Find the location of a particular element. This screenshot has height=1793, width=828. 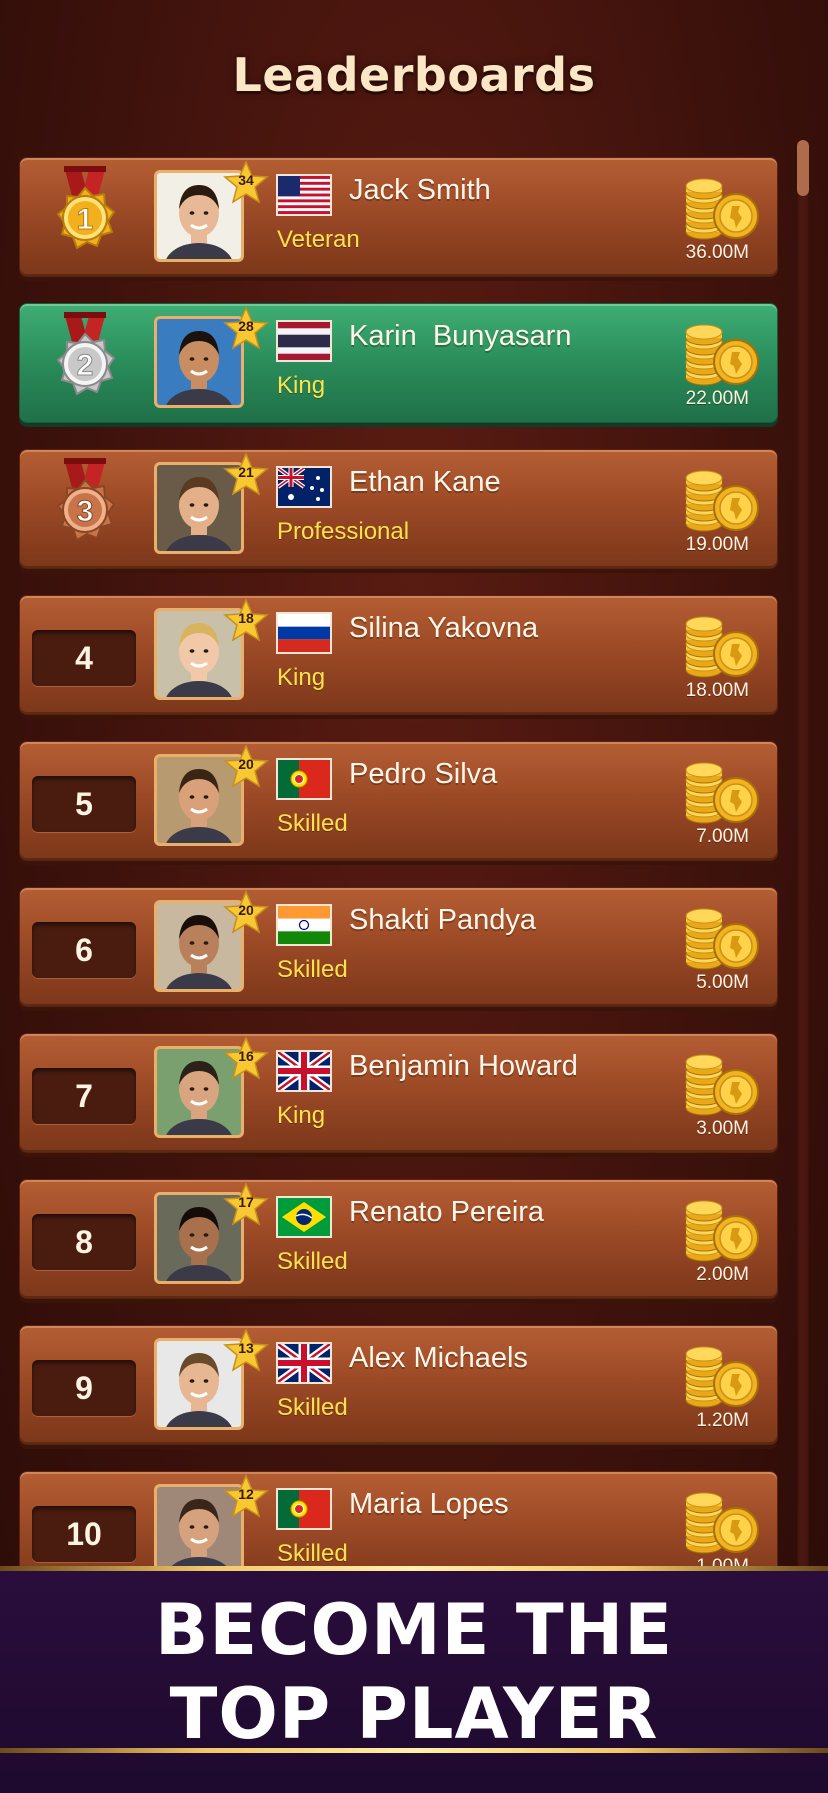

silver-medal-icon: 2 is located at coordinates (85, 364).